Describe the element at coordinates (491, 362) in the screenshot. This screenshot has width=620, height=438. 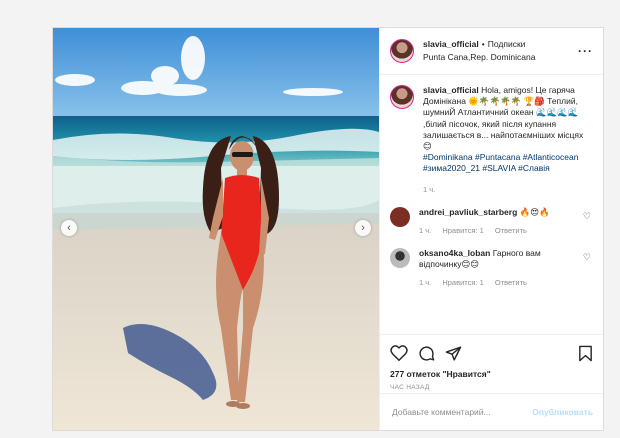
I see `post-actions: 277 отметок "Нравится" ЧАС НАЗАД` at that location.